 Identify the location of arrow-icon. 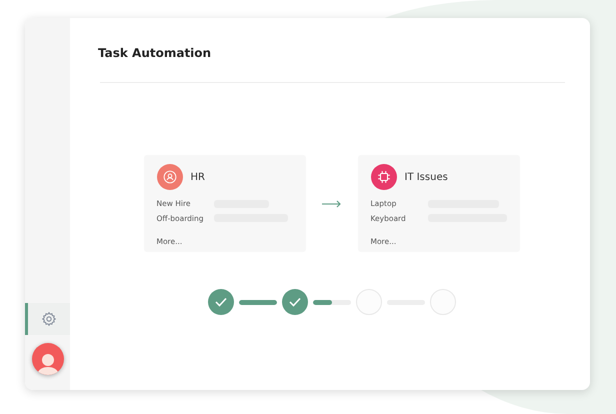
(332, 204).